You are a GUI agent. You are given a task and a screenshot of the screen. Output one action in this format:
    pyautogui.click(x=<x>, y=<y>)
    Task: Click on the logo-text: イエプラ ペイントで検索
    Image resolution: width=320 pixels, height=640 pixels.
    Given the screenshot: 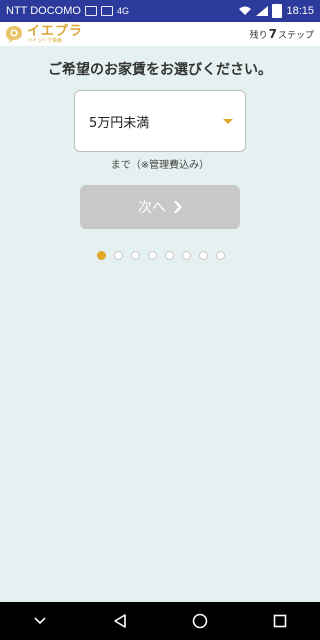 What is the action you would take?
    pyautogui.click(x=55, y=34)
    